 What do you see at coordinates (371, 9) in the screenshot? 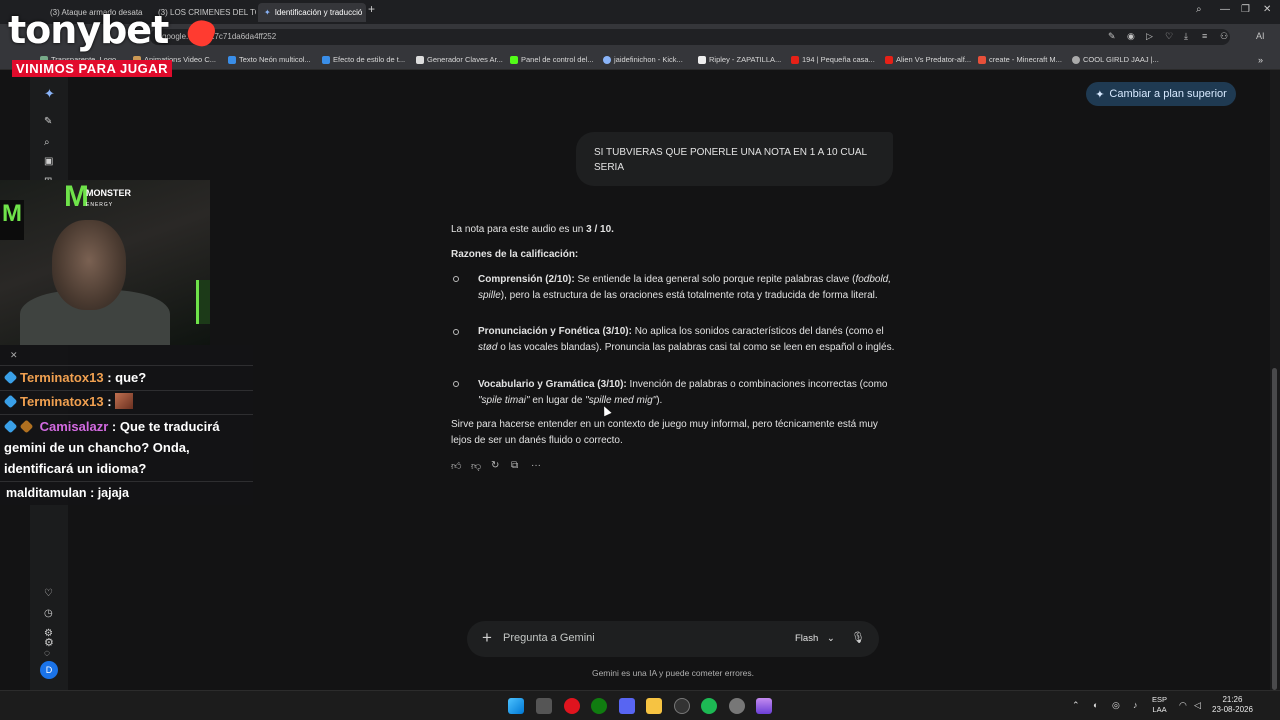
I see `new-tab-icon: +` at bounding box center [371, 9].